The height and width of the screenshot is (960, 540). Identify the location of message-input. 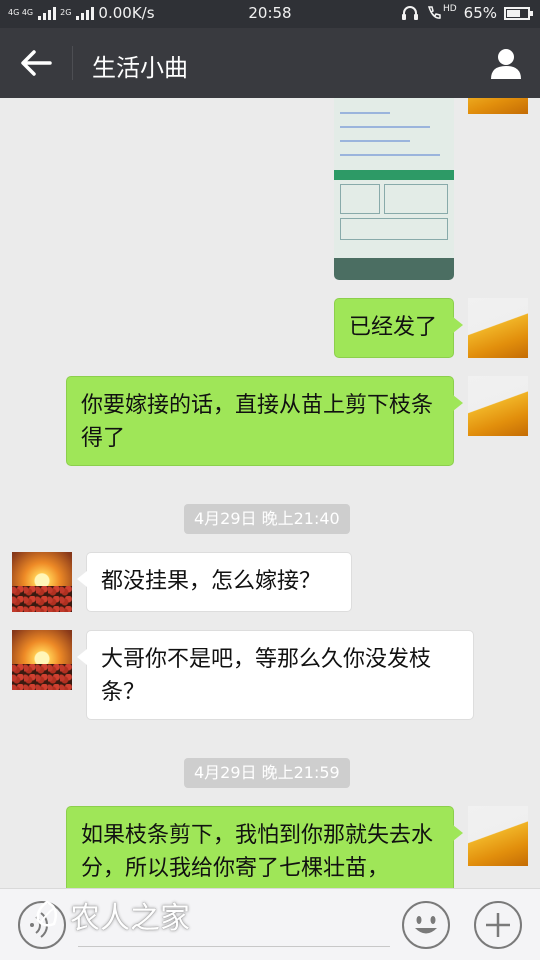
(234, 927).